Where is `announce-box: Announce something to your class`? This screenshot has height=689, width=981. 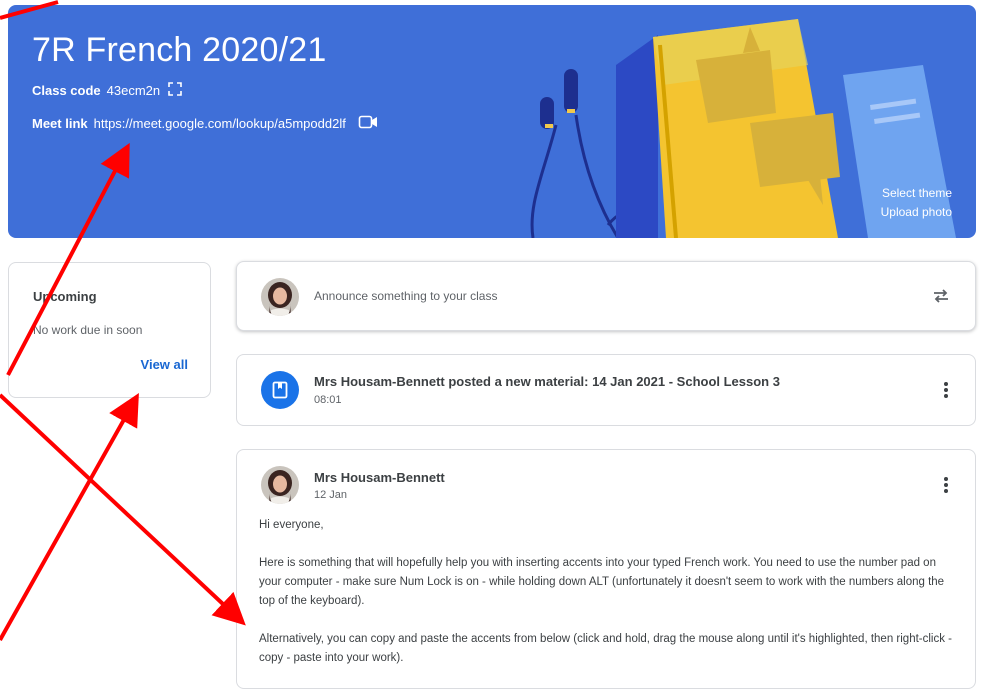
announce-box: Announce something to your class is located at coordinates (606, 296).